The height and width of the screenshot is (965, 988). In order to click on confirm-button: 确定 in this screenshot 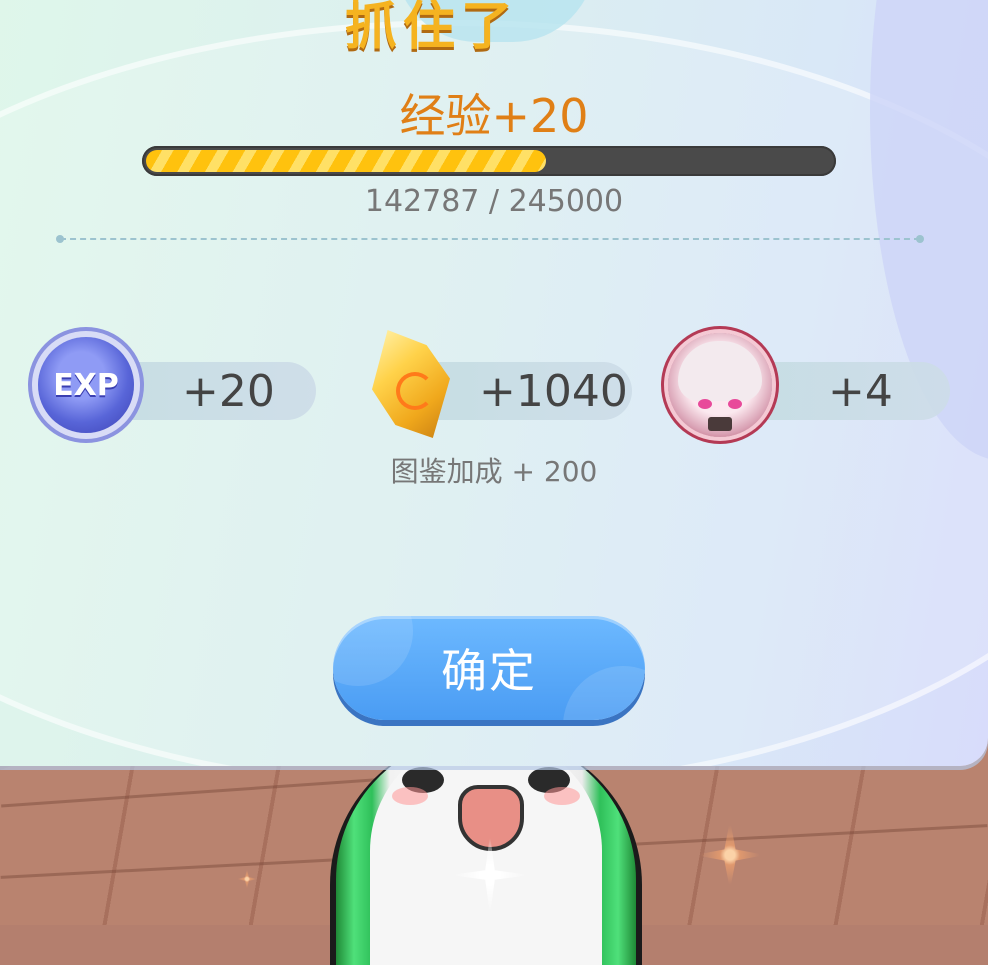, I will do `click(489, 668)`.